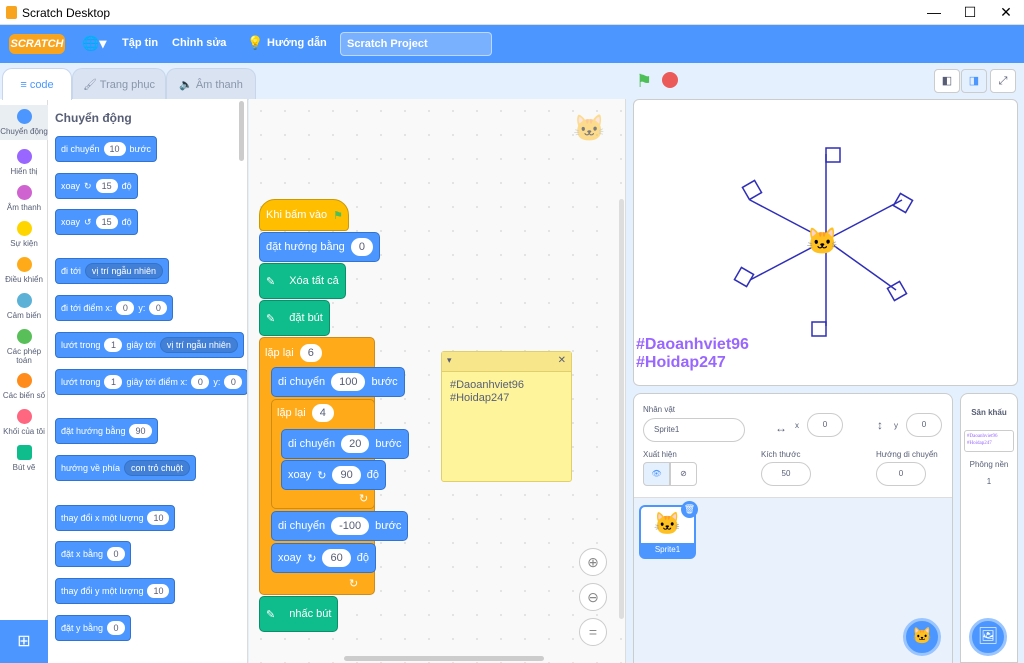  I want to click on turn-right-block: xoay ↻ 60 độ, so click(323, 558).